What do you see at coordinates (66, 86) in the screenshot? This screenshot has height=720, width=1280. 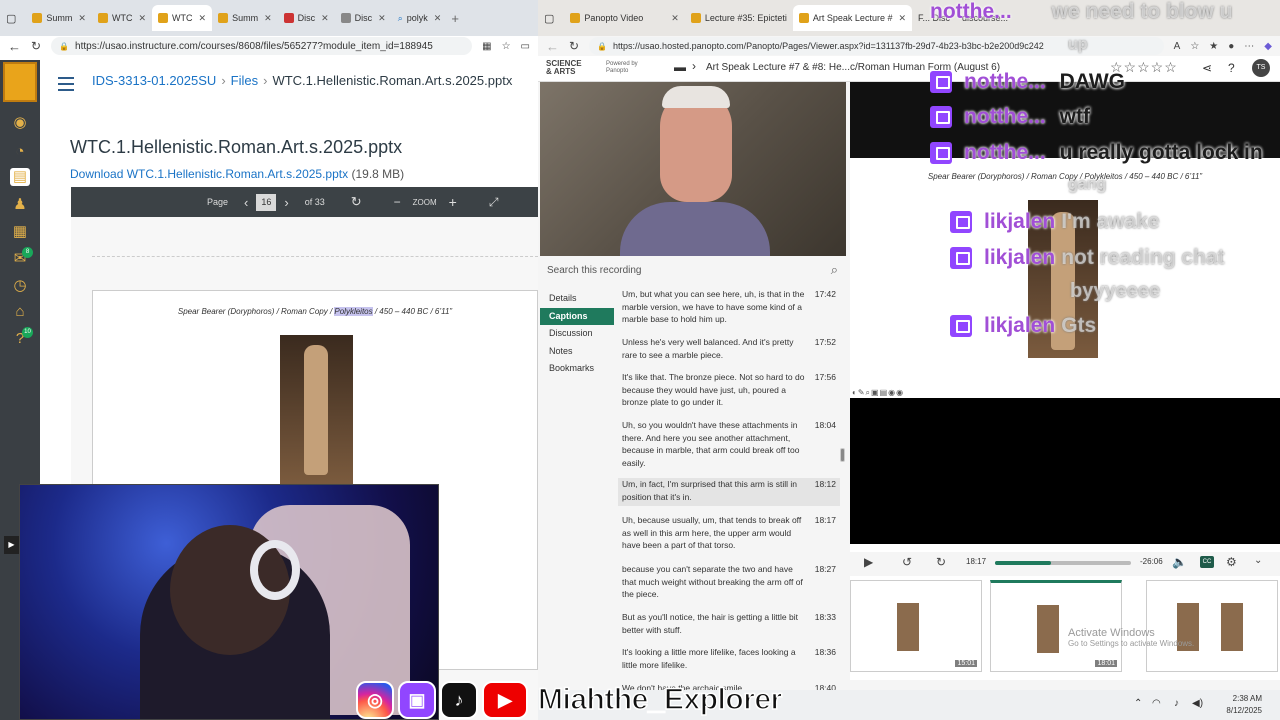 I see `menu-hamburger-icon` at bounding box center [66, 86].